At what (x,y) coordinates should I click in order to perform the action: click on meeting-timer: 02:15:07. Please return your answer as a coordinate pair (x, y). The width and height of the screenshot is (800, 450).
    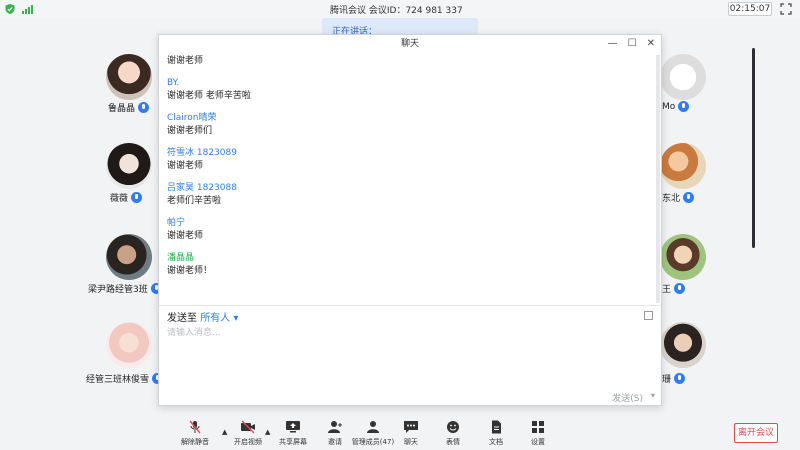
    Looking at the image, I should click on (750, 9).